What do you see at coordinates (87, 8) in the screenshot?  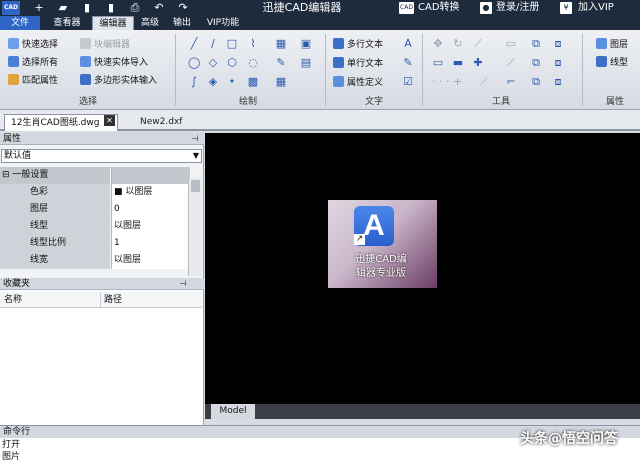 I see `save-icon: ▮` at bounding box center [87, 8].